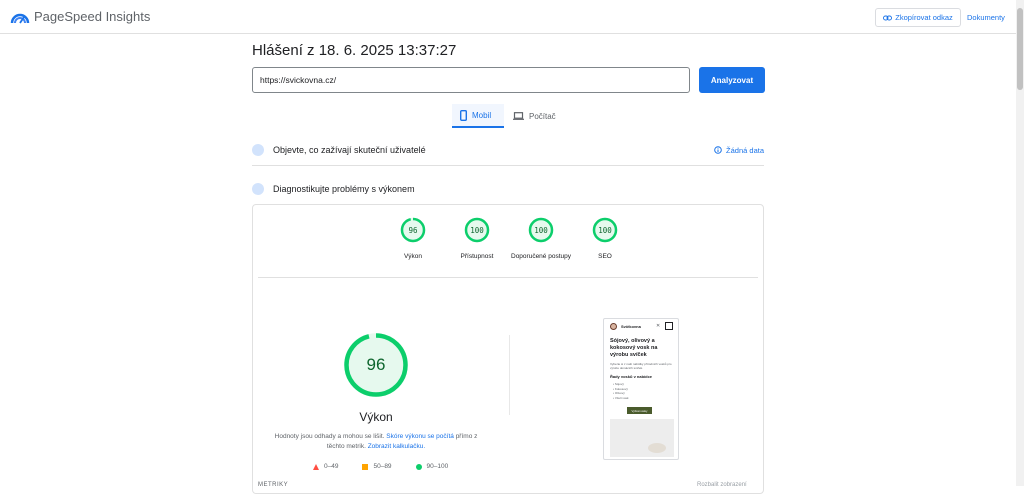 The width and height of the screenshot is (1024, 494). Describe the element at coordinates (331, 466) in the screenshot. I see `legend-fail-label: 0–49` at that location.